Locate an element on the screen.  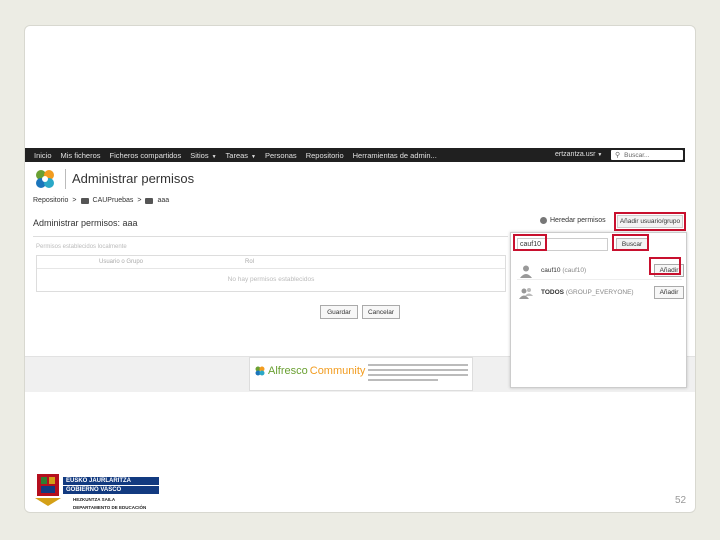
user-icon is located at coordinates (526, 271).